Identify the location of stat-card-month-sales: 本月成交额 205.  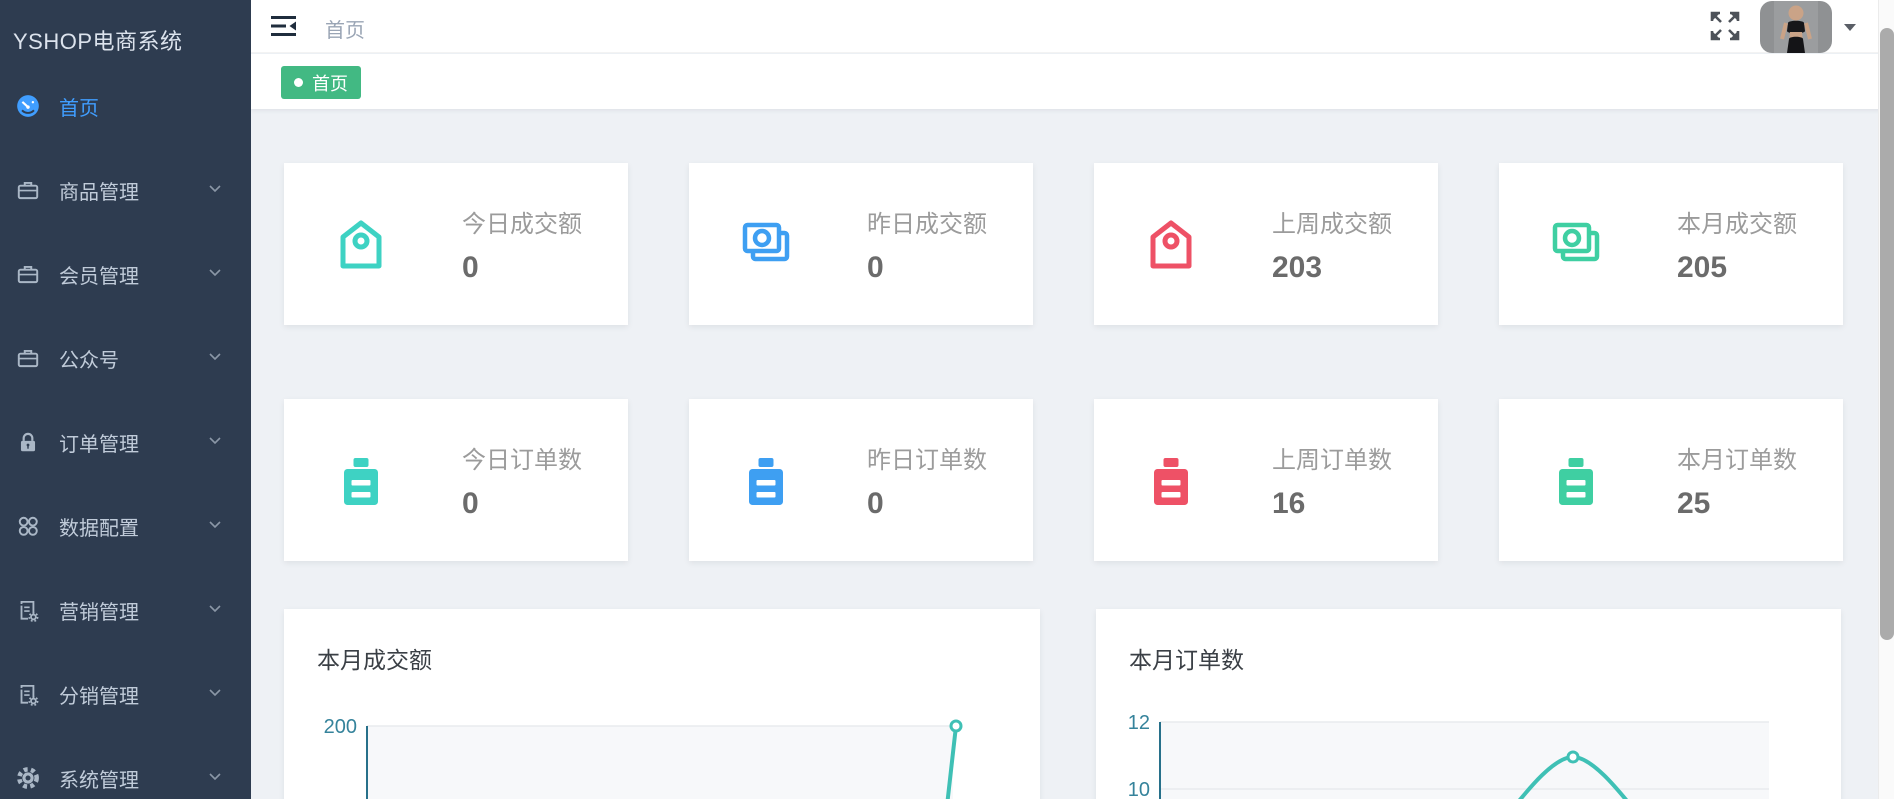
(1671, 244).